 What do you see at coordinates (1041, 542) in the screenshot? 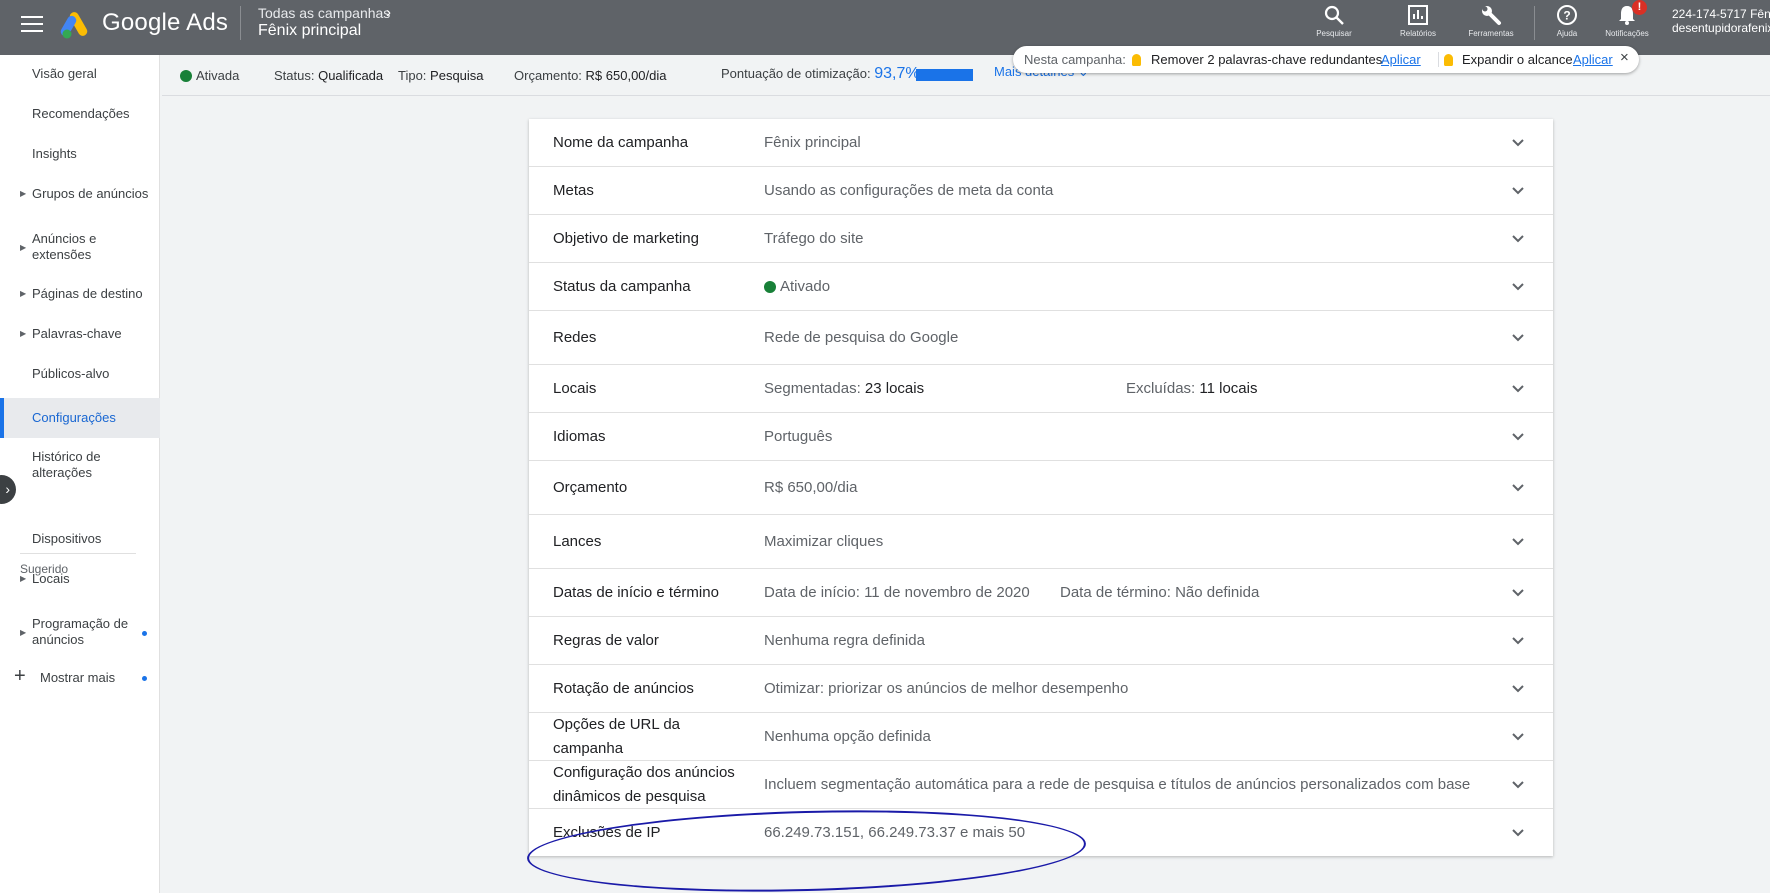
I see `setting-row-bidding: Lances Maximizar cliques` at bounding box center [1041, 542].